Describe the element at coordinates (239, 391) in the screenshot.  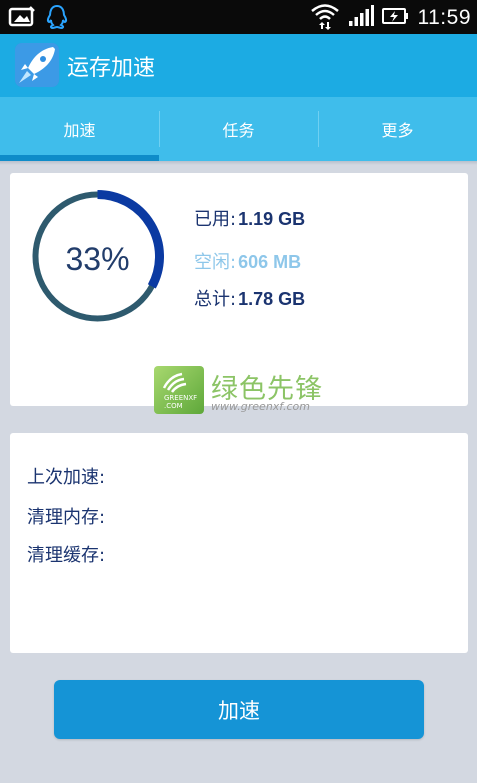
I see `watermark: GREENXF .COM 绿色先锋 www.greenxf.com` at that location.